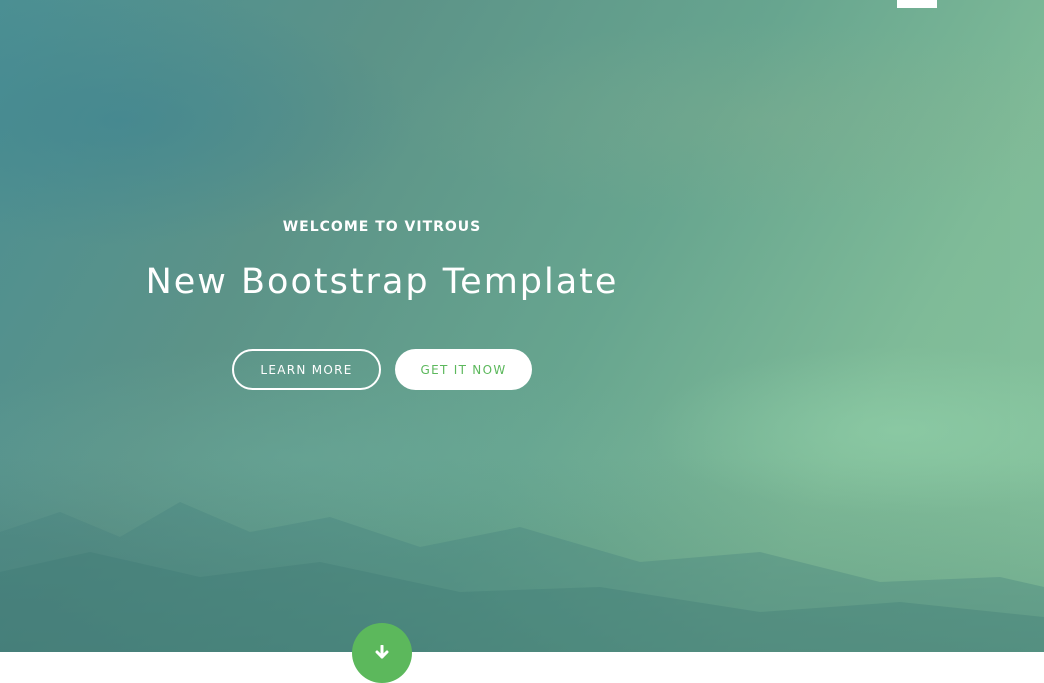  I want to click on hero-headline: New Bootstrap Template, so click(382, 282).